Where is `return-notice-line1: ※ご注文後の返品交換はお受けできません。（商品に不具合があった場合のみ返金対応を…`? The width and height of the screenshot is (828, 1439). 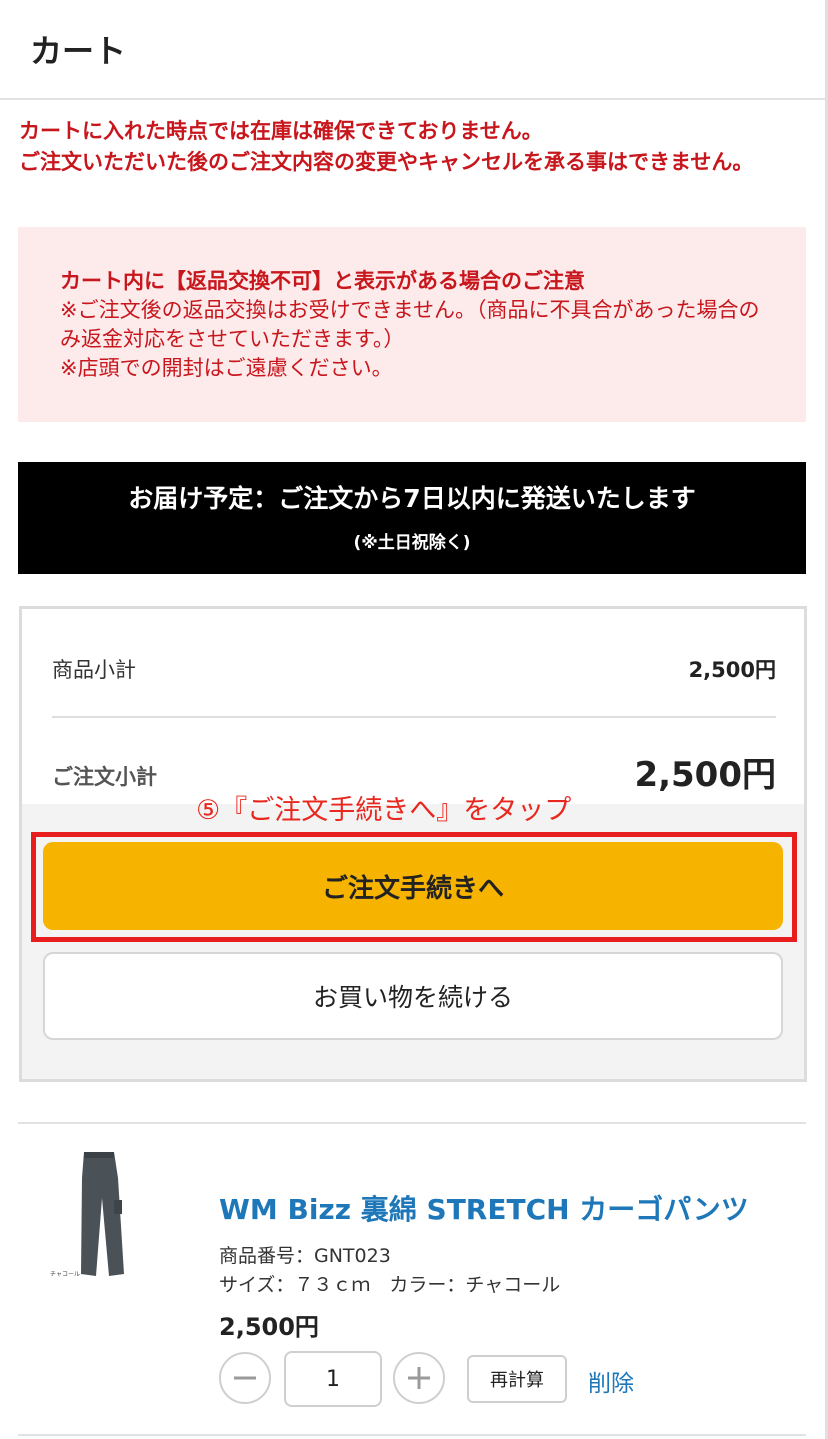 return-notice-line1: ※ご注文後の返品交換はお受けできません。（商品に不具合があった場合のみ返金対応を… is located at coordinates (410, 324).